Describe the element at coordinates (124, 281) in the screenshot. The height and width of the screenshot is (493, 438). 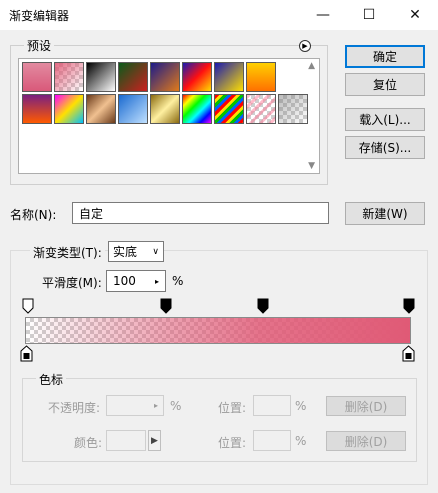
I see `smoothness-value: 100` at that location.